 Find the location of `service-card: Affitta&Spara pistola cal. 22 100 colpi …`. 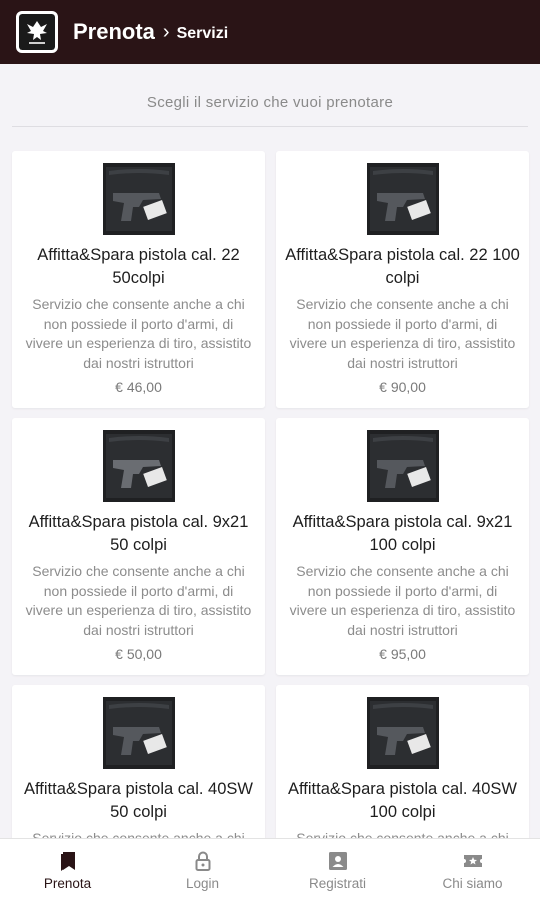

service-card: Affitta&Spara pistola cal. 22 100 colpi … is located at coordinates (402, 279).